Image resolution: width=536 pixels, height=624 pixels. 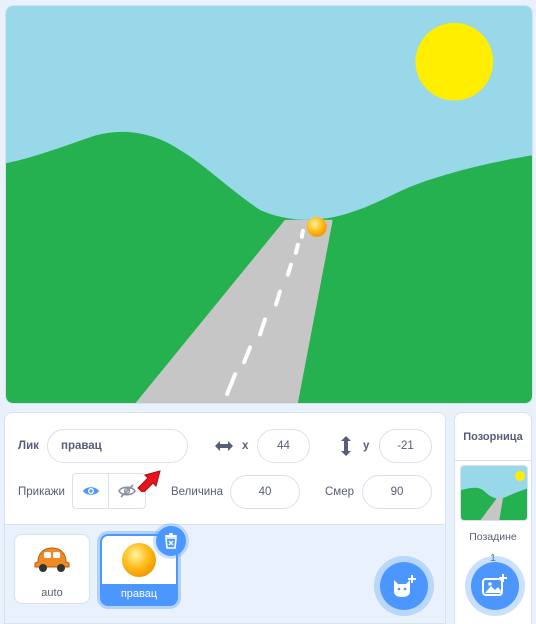 I want to click on sprite-tile-name: auto, so click(x=52, y=593).